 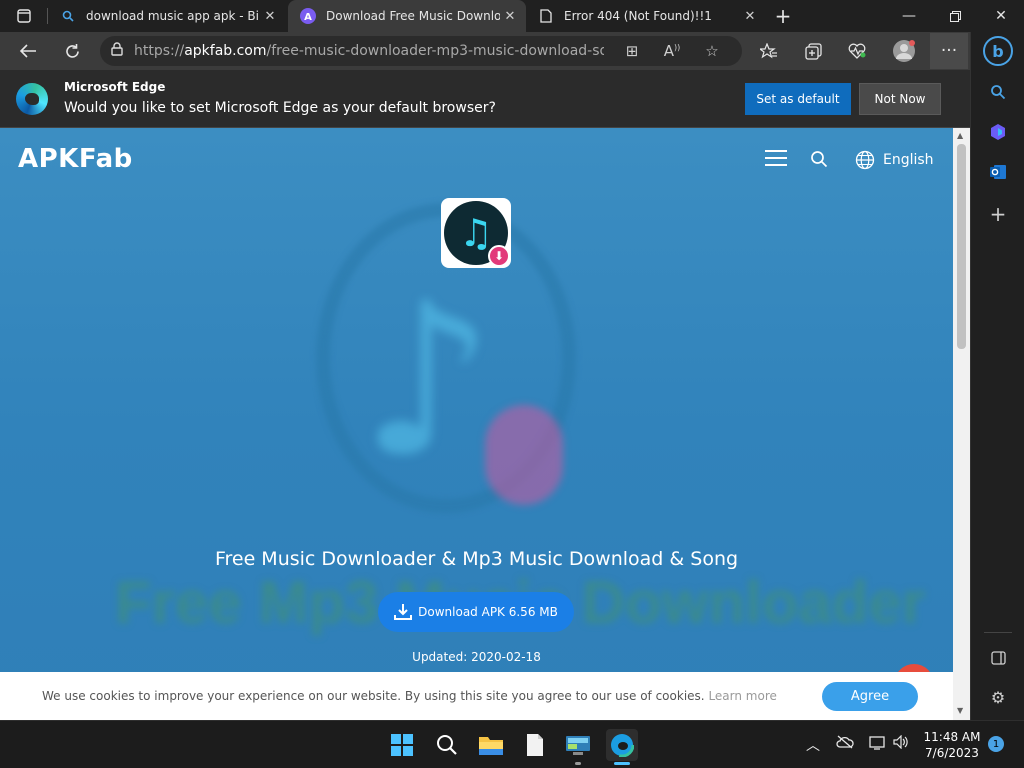 I want to click on lock-icon, so click(x=117, y=51).